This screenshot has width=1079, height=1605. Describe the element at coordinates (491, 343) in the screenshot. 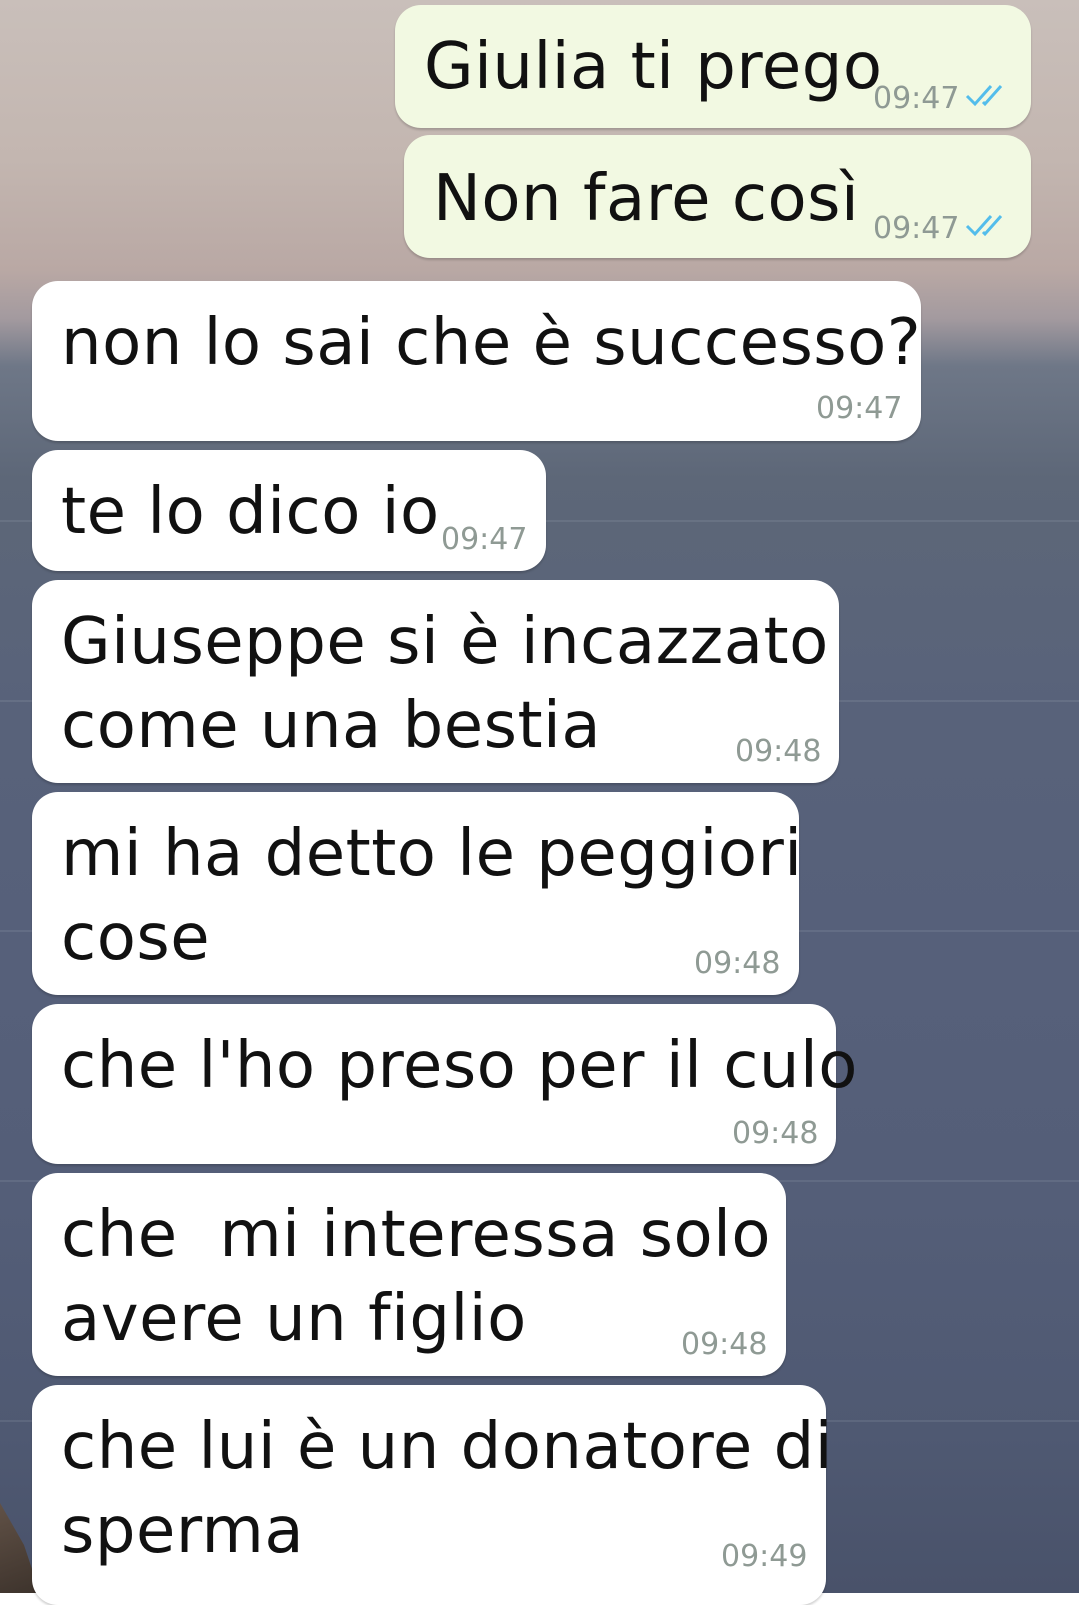

I see `message-text: non lo sai che è successo?` at that location.